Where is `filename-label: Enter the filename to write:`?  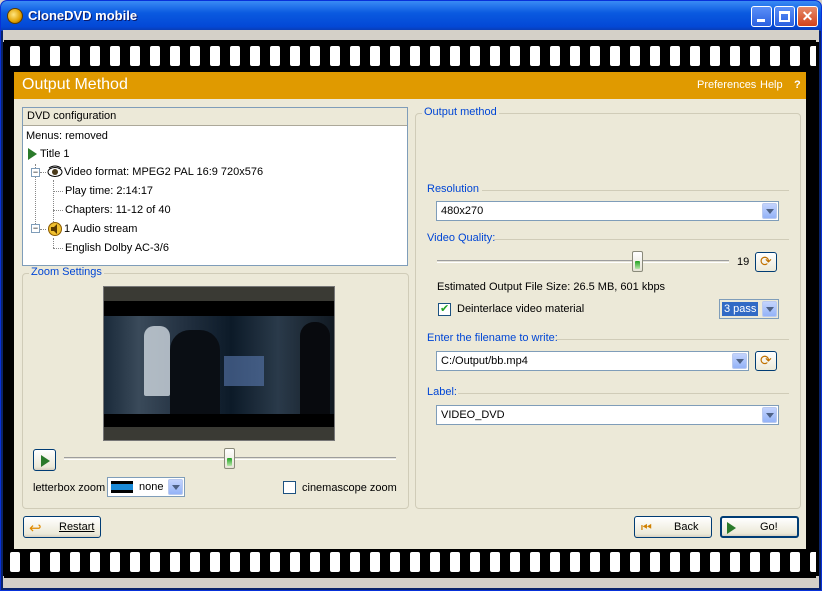
filename-label: Enter the filename to write: is located at coordinates (492, 338).